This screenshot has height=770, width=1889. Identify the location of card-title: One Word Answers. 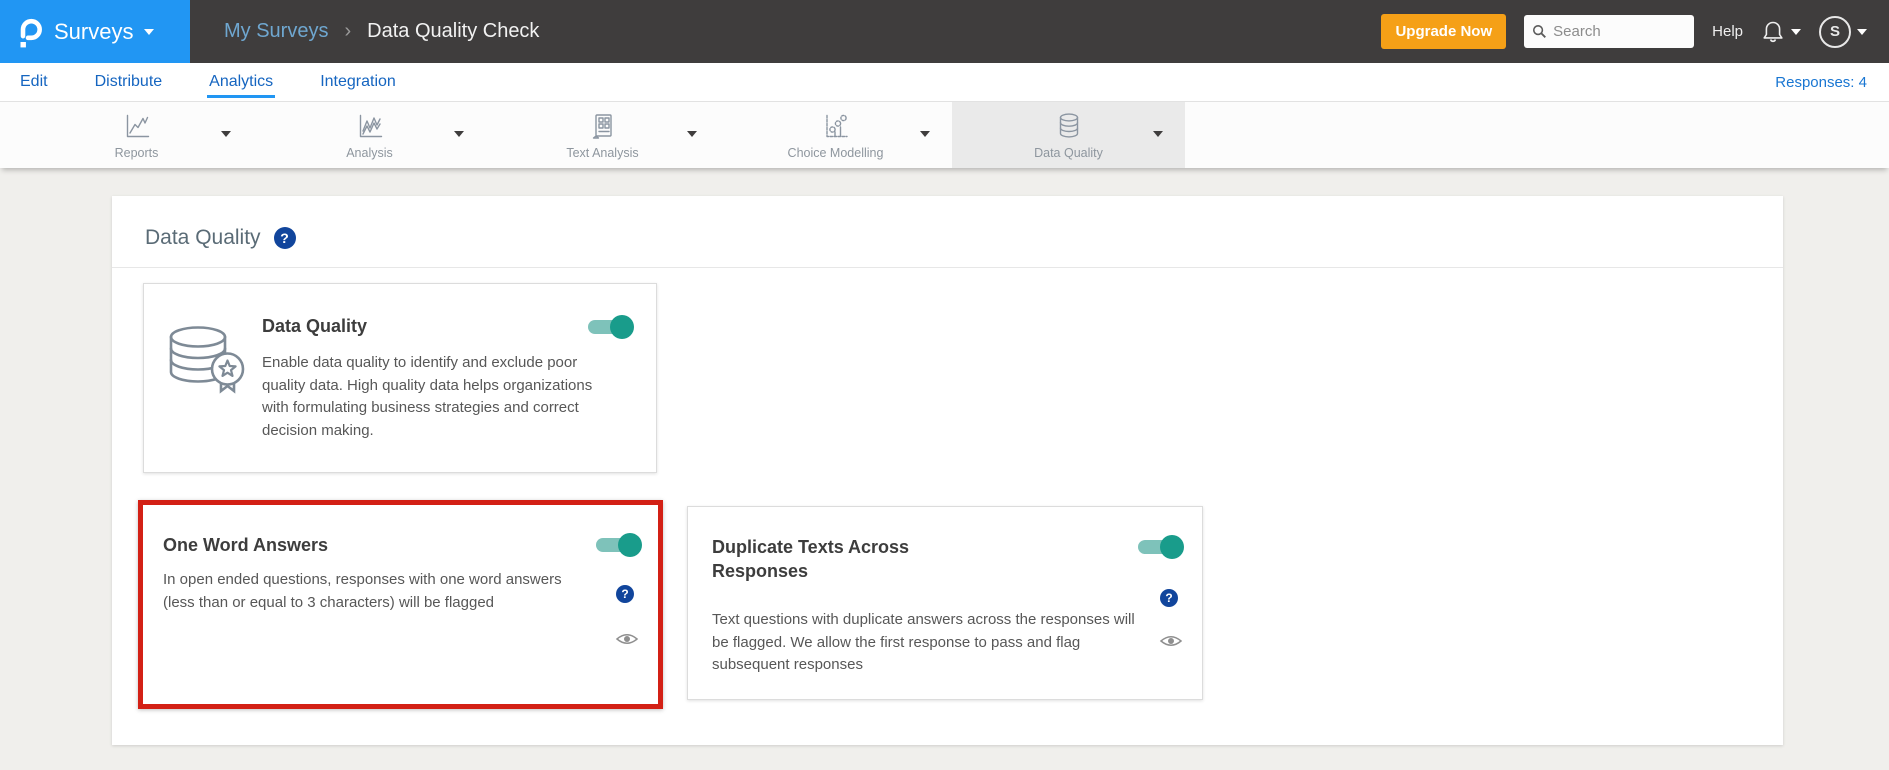
(246, 545).